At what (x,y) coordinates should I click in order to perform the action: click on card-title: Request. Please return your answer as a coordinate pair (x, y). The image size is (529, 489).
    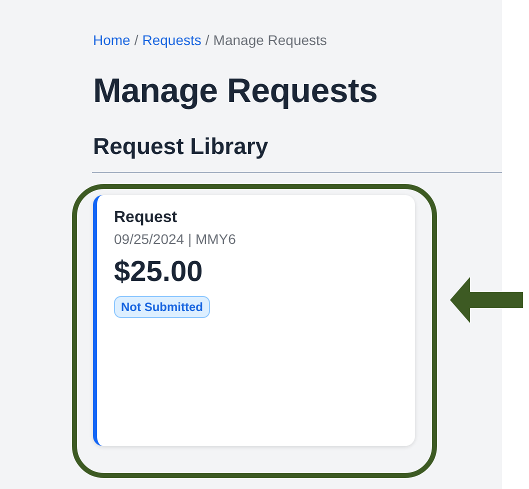
    Looking at the image, I should click on (146, 218).